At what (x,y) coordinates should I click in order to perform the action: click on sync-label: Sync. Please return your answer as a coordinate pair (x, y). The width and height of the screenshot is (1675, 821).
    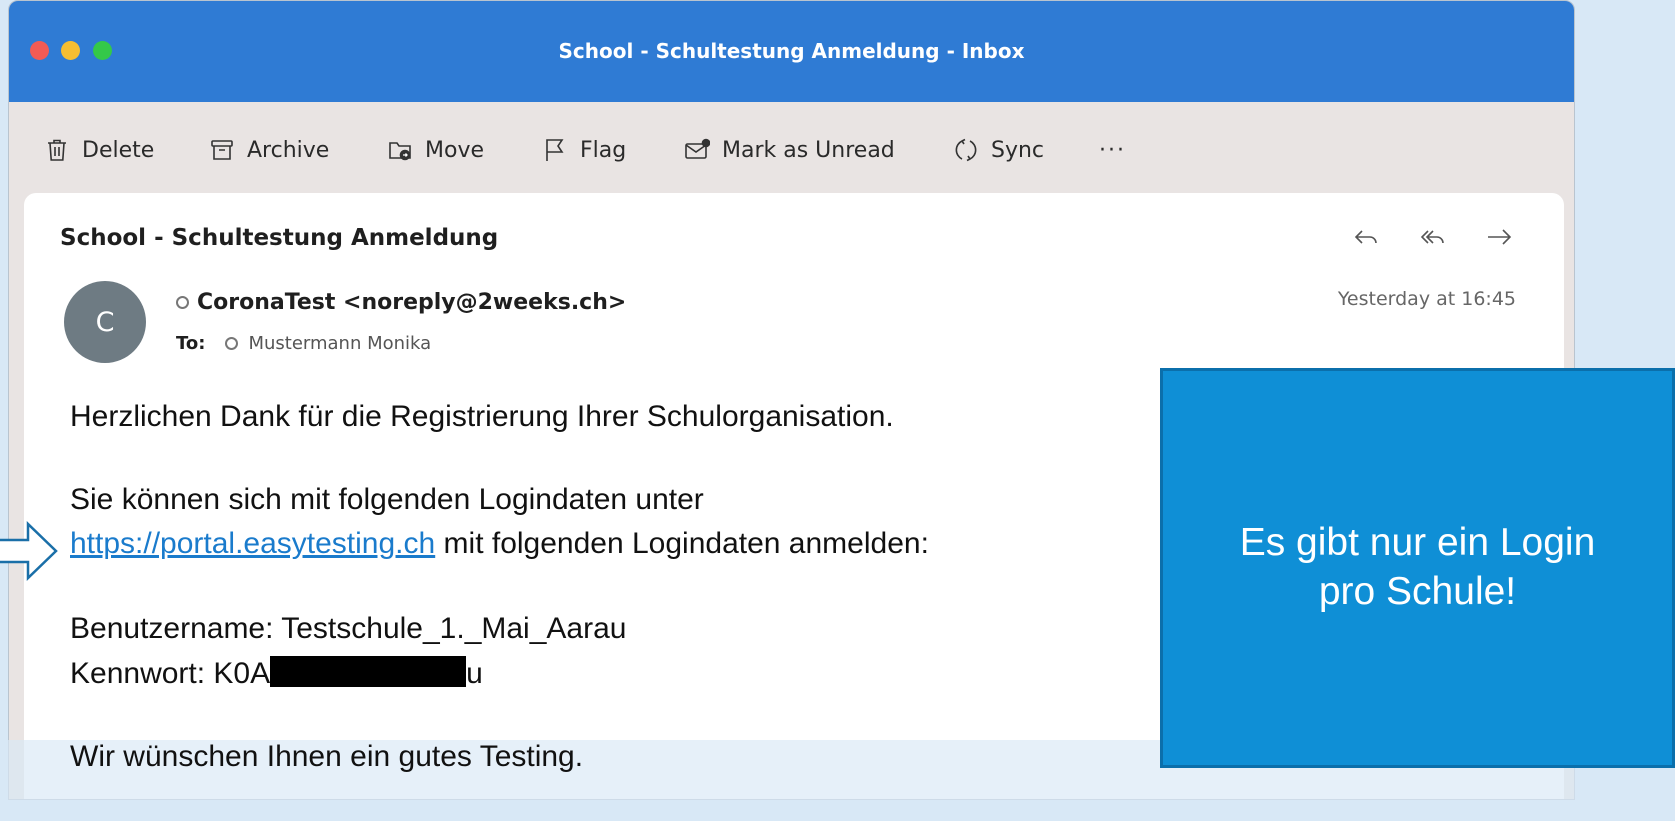
    Looking at the image, I should click on (1018, 150).